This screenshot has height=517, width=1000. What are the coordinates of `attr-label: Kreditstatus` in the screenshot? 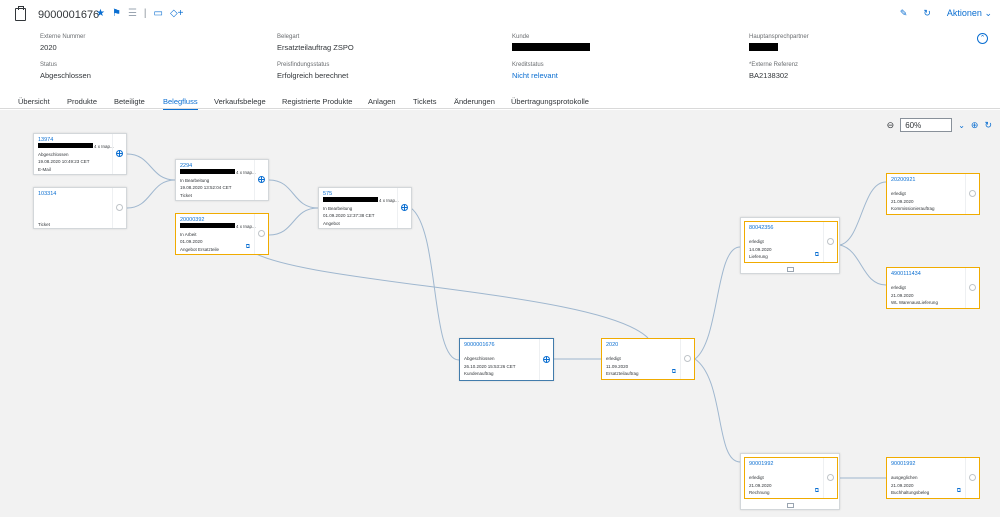 It's located at (528, 65).